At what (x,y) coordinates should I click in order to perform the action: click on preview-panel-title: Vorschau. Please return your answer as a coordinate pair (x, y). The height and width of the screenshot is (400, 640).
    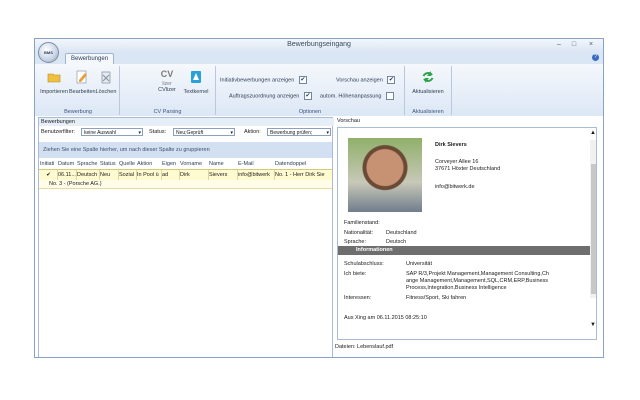
    Looking at the image, I should click on (348, 121).